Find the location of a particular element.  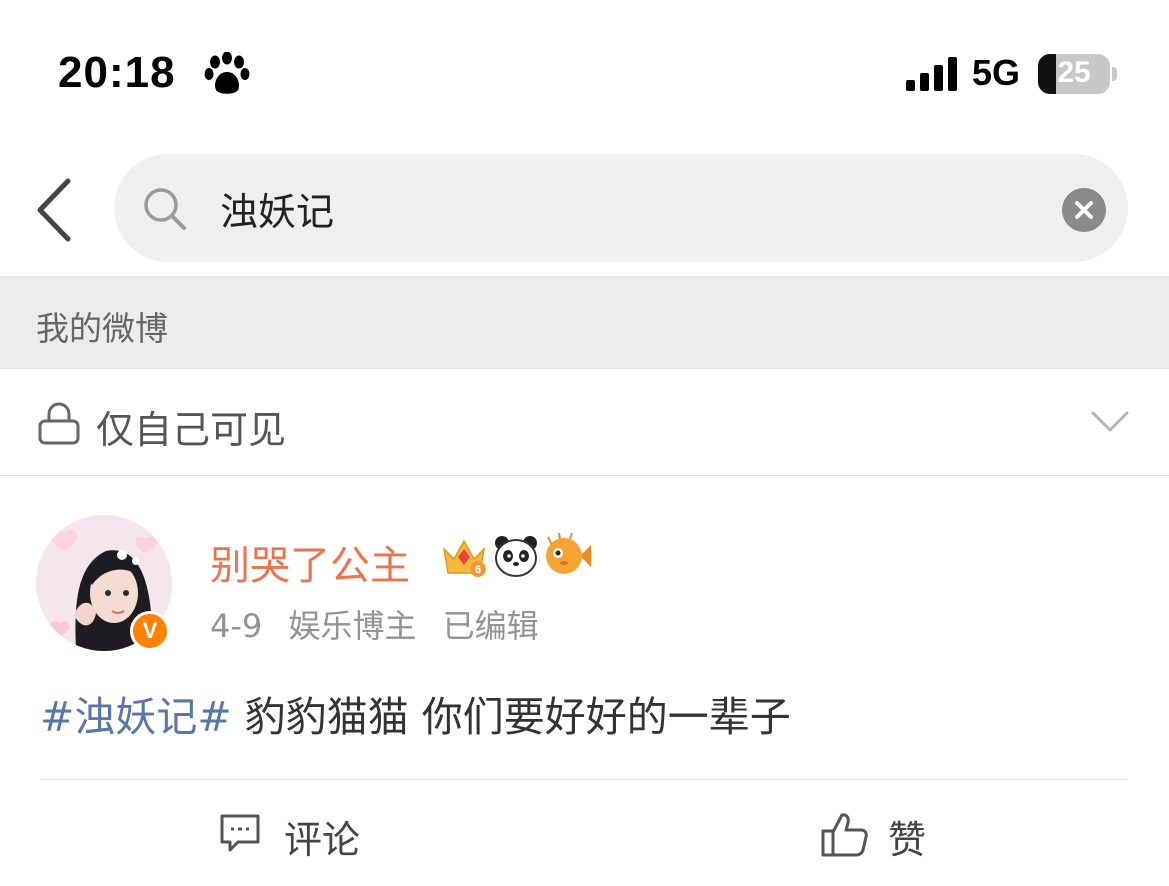

close-icon is located at coordinates (1084, 210).